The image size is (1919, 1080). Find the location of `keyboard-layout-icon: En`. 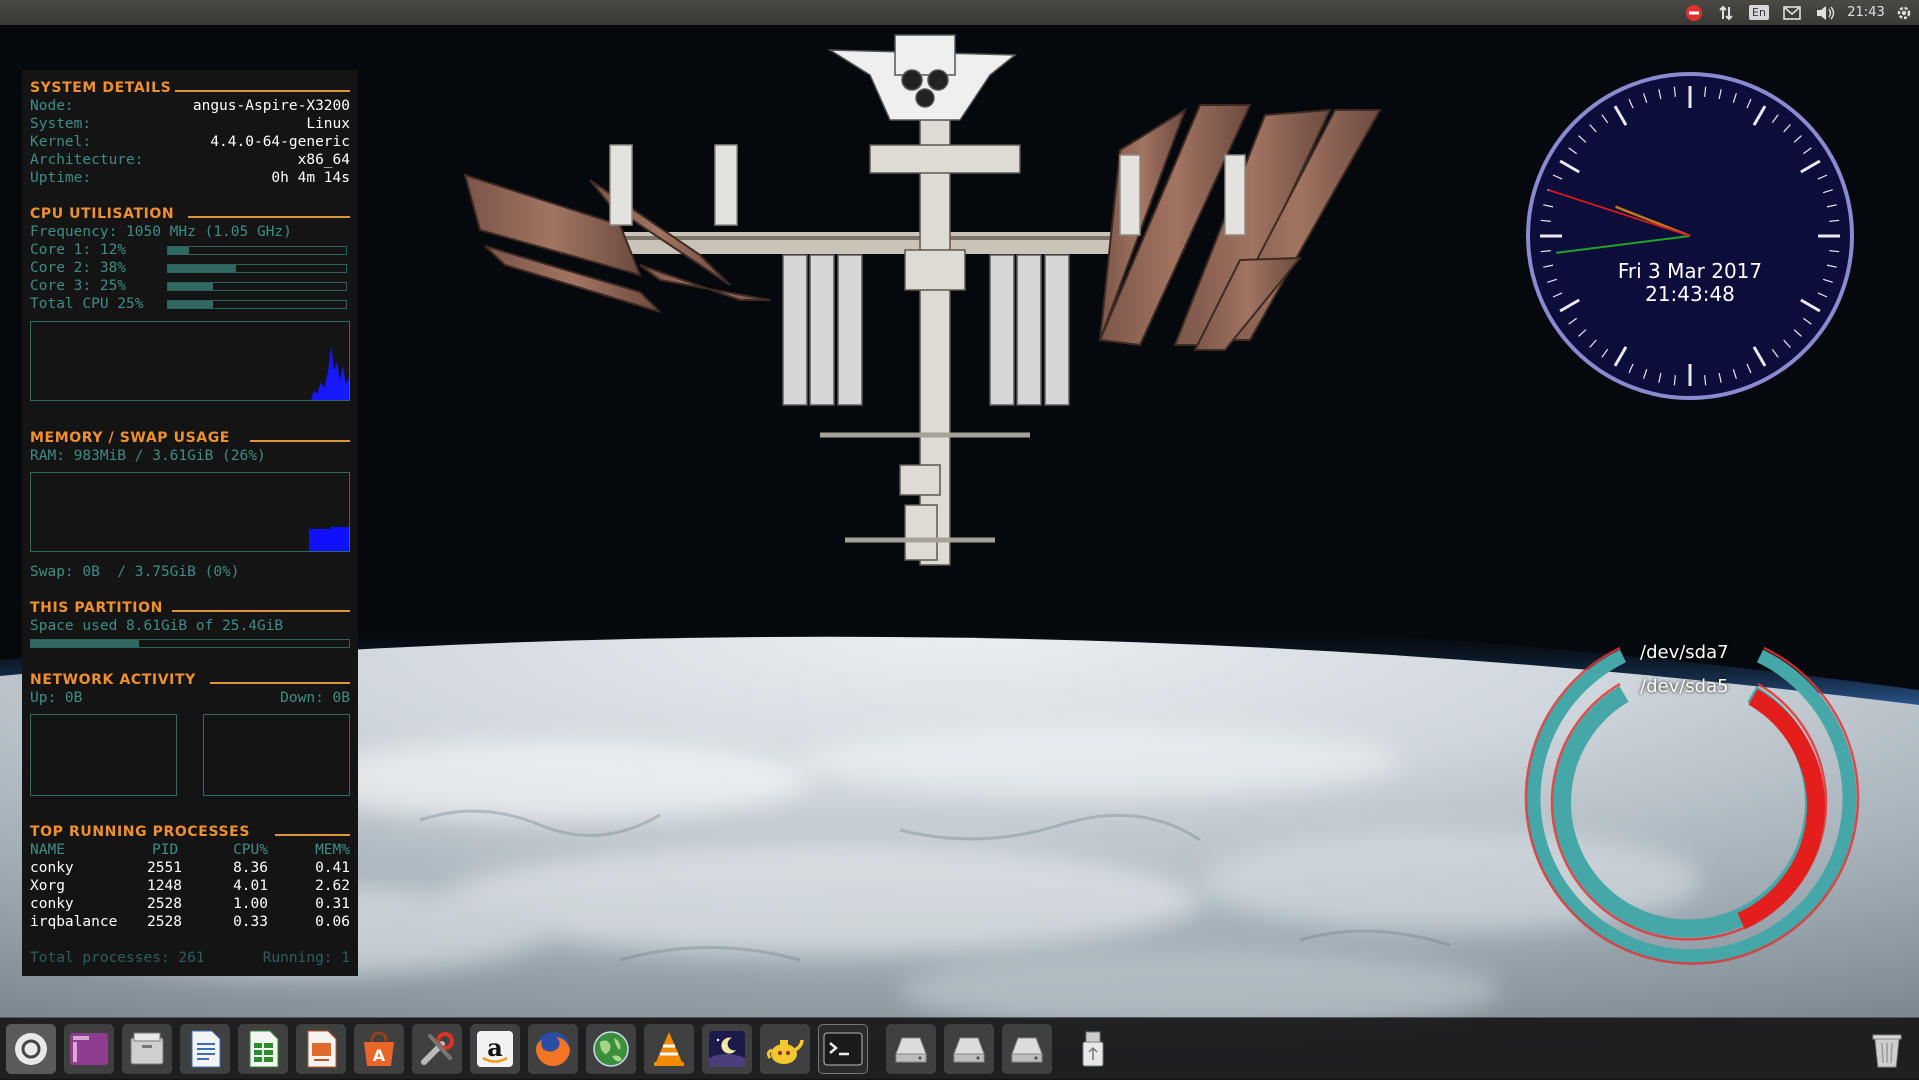

keyboard-layout-icon: En is located at coordinates (1759, 12).